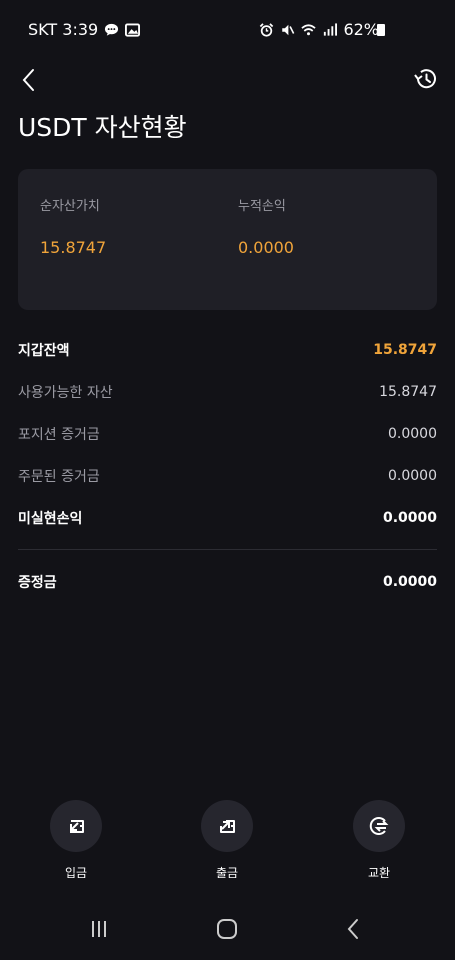  I want to click on battery-percent: 62%, so click(361, 29).